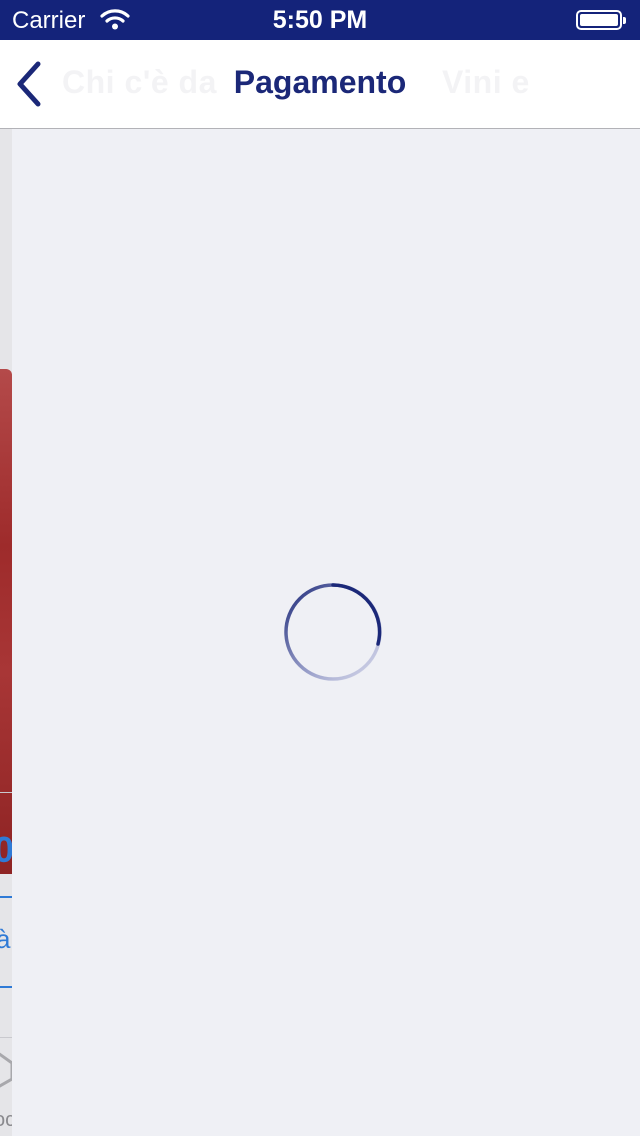 The width and height of the screenshot is (640, 1136). What do you see at coordinates (6, 1120) in the screenshot?
I see `tab-label-fragment: oc` at bounding box center [6, 1120].